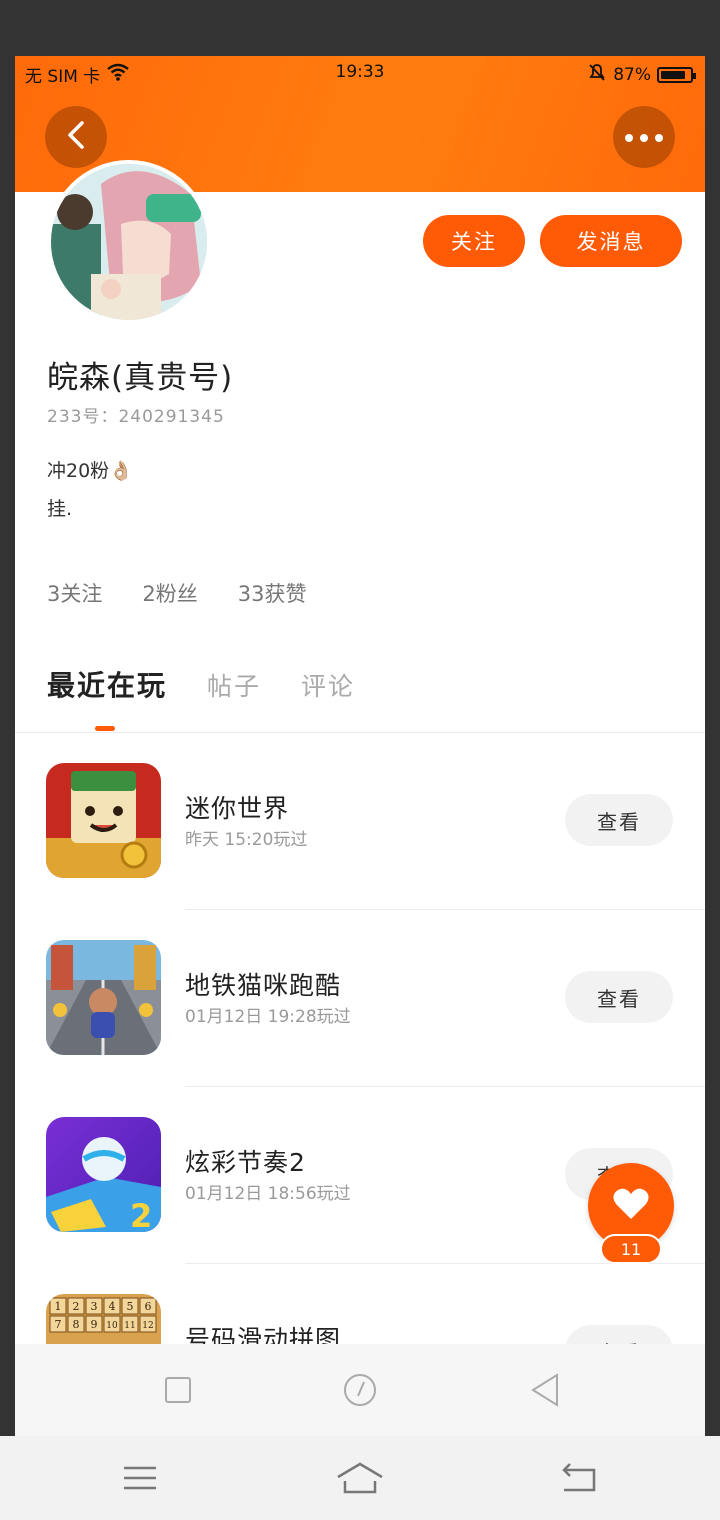 This screenshot has width=720, height=1520. Describe the element at coordinates (112, 1326) in the screenshot. I see `puzzle-tile-number: 10` at that location.